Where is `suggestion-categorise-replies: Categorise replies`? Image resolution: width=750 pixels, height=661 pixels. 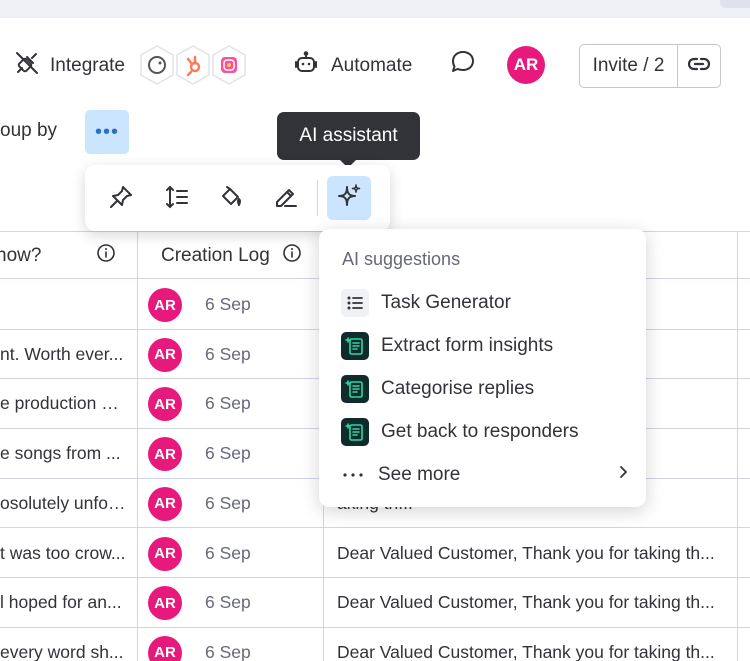
suggestion-categorise-replies: Categorise replies is located at coordinates (486, 389).